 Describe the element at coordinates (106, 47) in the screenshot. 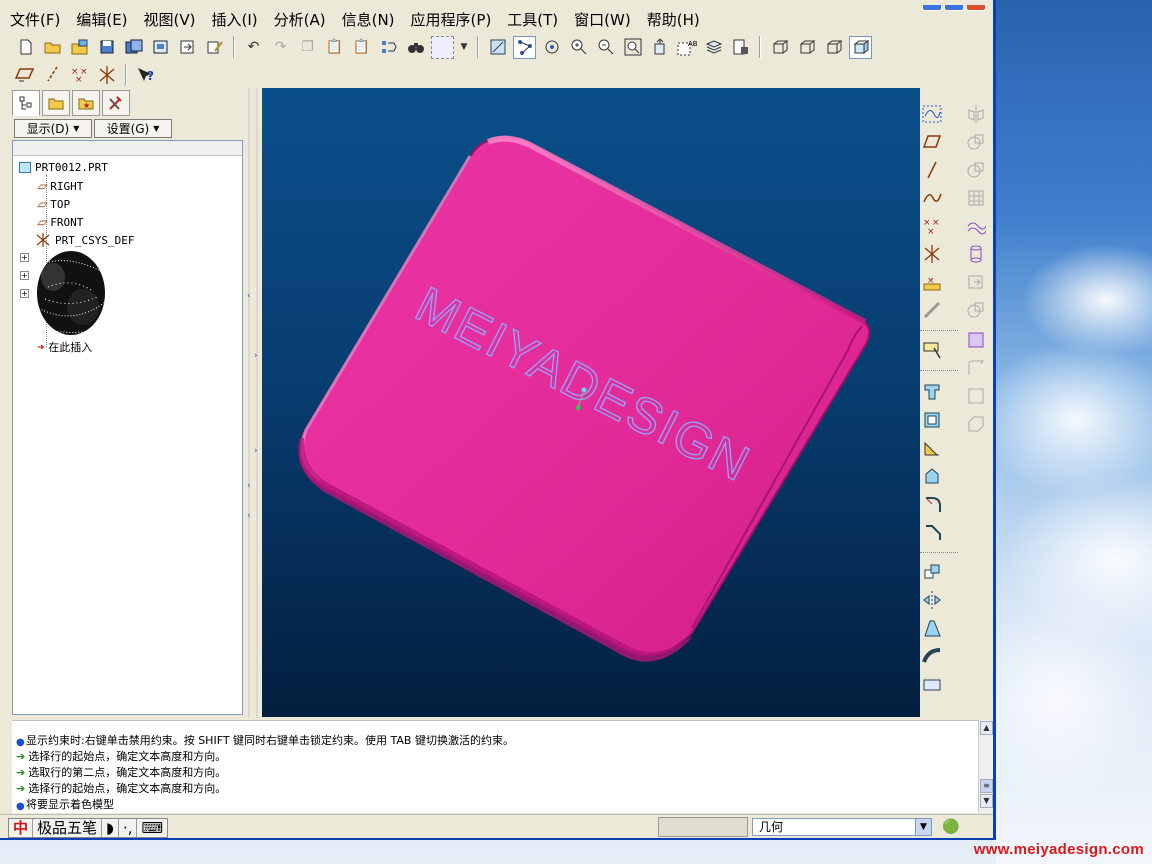

I see `save-icon` at that location.